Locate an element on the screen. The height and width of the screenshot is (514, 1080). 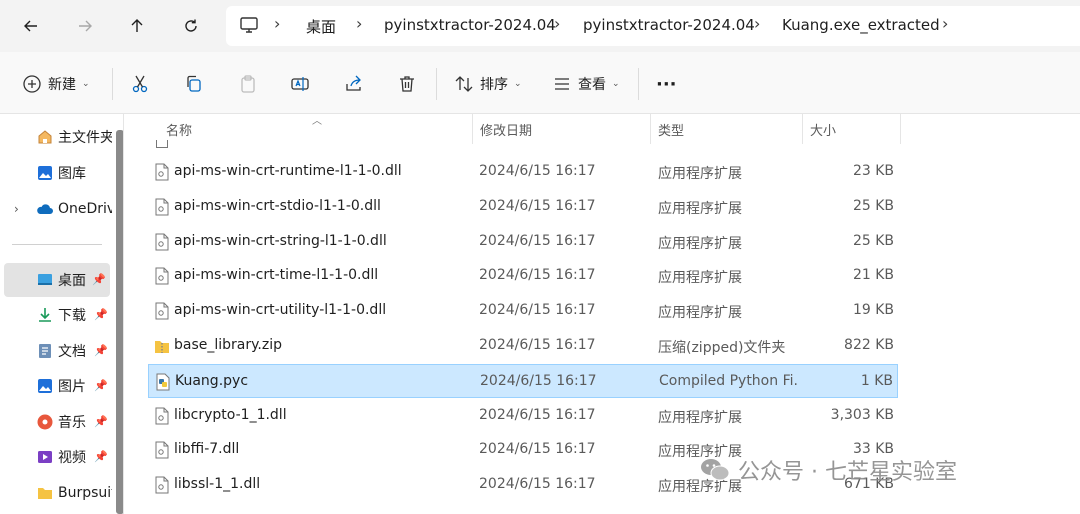
more-options-button: ··· is located at coordinates (666, 84).